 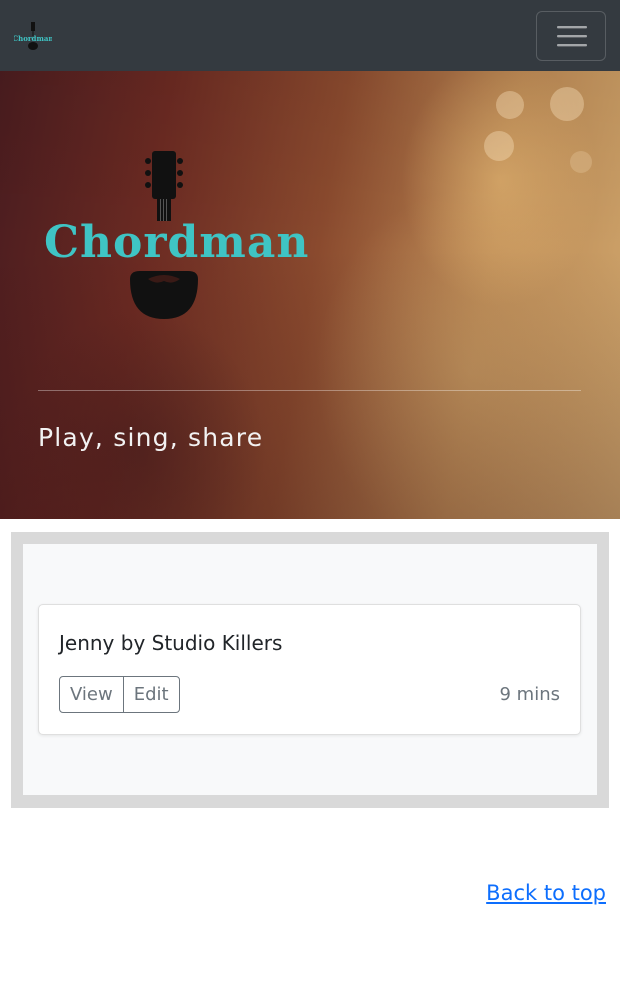 I want to click on hero-logo: Chordman, so click(x=177, y=236).